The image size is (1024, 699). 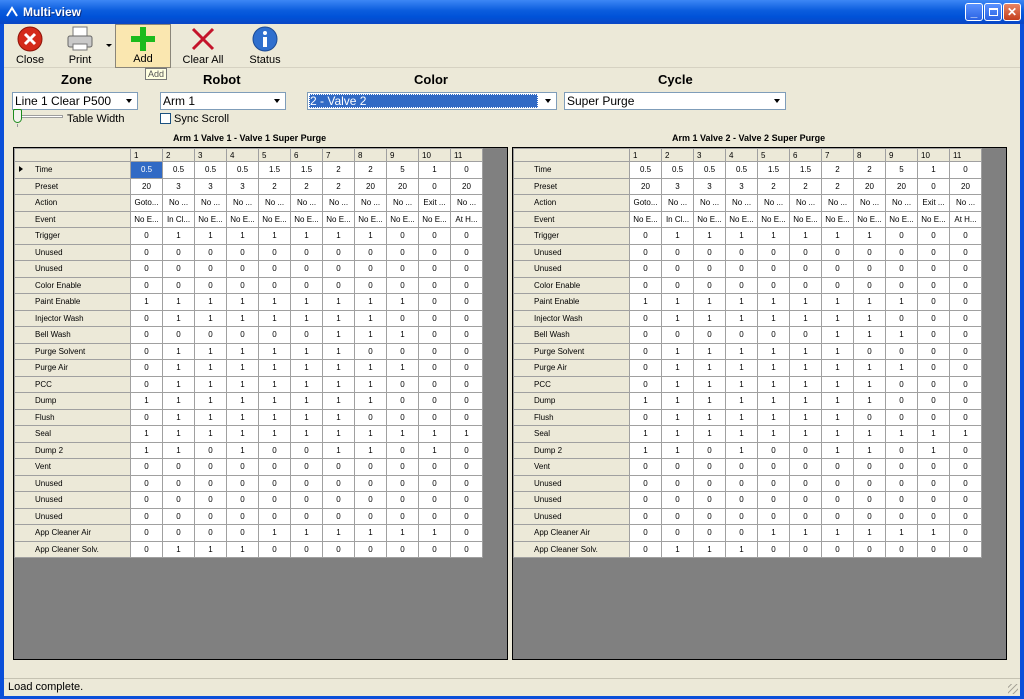 What do you see at coordinates (571, 500) in the screenshot?
I see `row-header: Unused` at bounding box center [571, 500].